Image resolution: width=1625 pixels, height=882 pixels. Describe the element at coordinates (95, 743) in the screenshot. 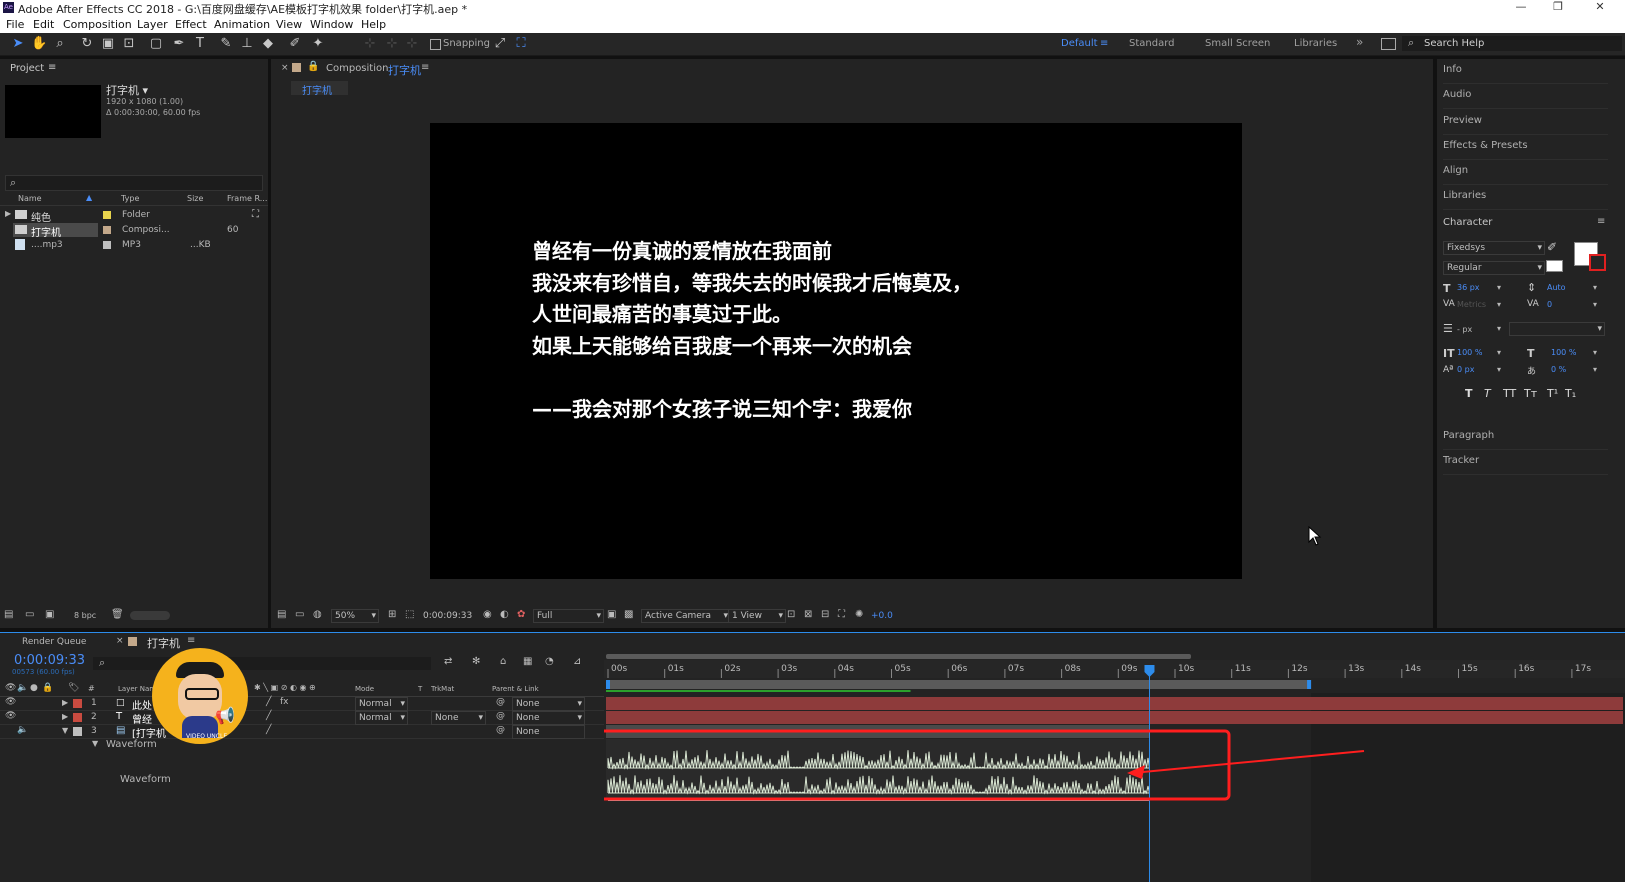

I see `expand-waveform-arrow-icon: ▼` at that location.